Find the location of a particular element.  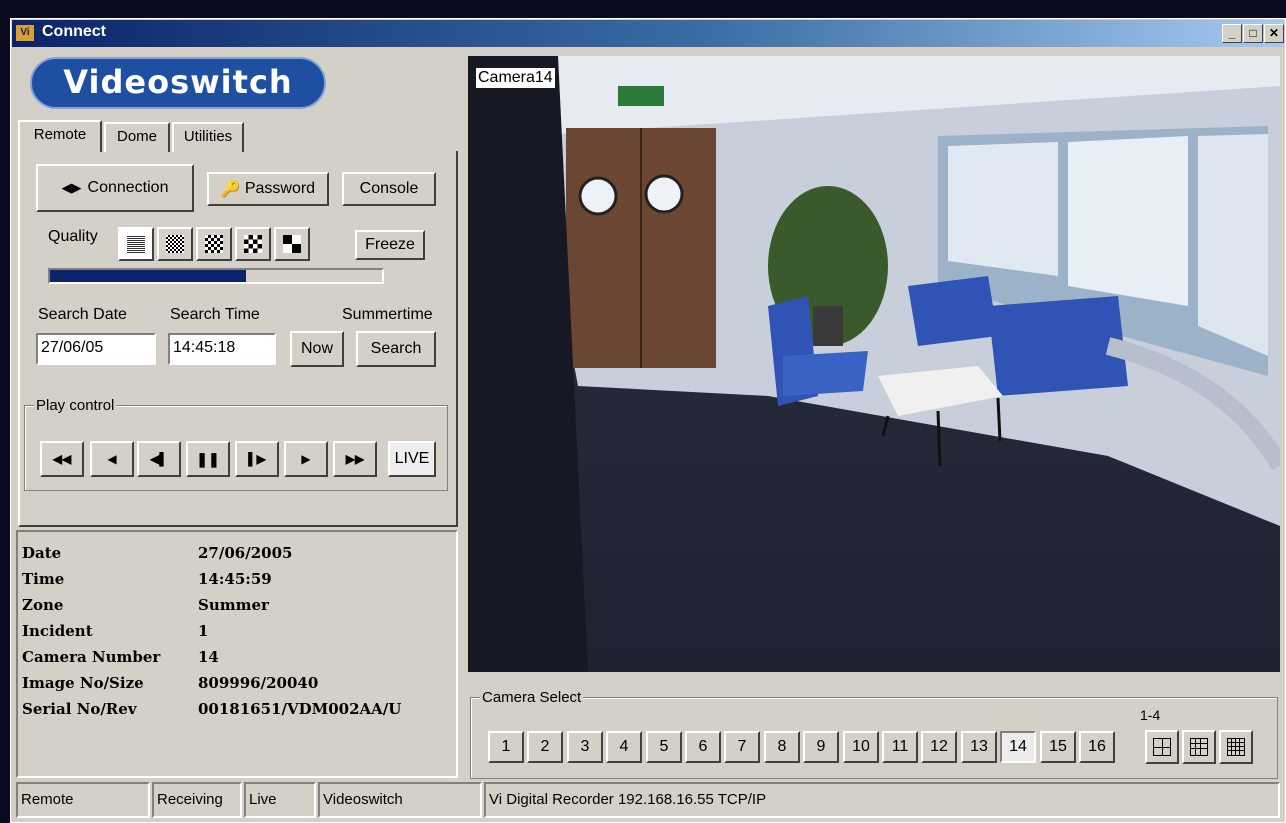

camera-2-button: 2 is located at coordinates (545, 747).